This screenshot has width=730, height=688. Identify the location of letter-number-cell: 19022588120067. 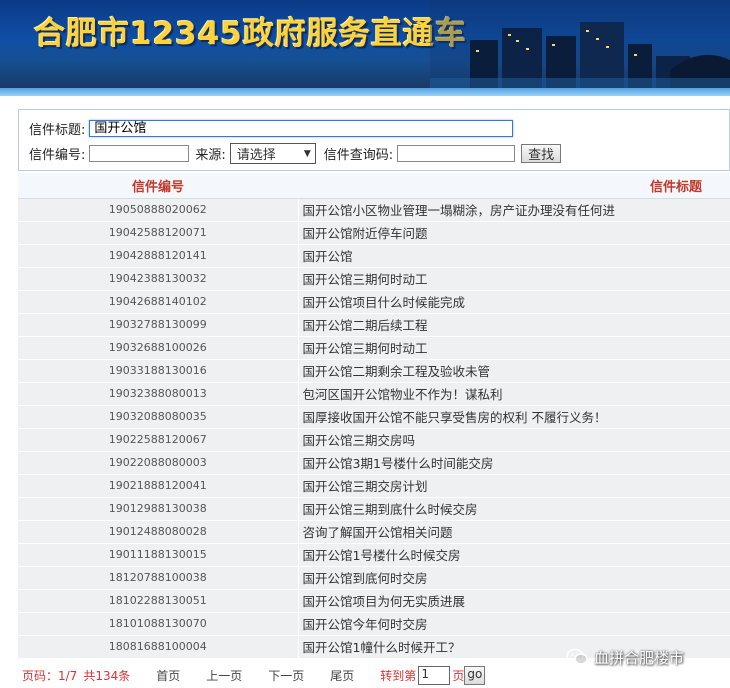
(158, 440).